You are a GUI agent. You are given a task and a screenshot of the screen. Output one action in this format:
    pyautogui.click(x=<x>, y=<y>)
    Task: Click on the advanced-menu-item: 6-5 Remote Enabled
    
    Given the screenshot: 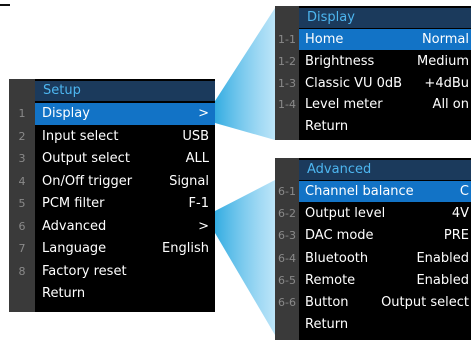 What is the action you would take?
    pyautogui.click(x=374, y=280)
    